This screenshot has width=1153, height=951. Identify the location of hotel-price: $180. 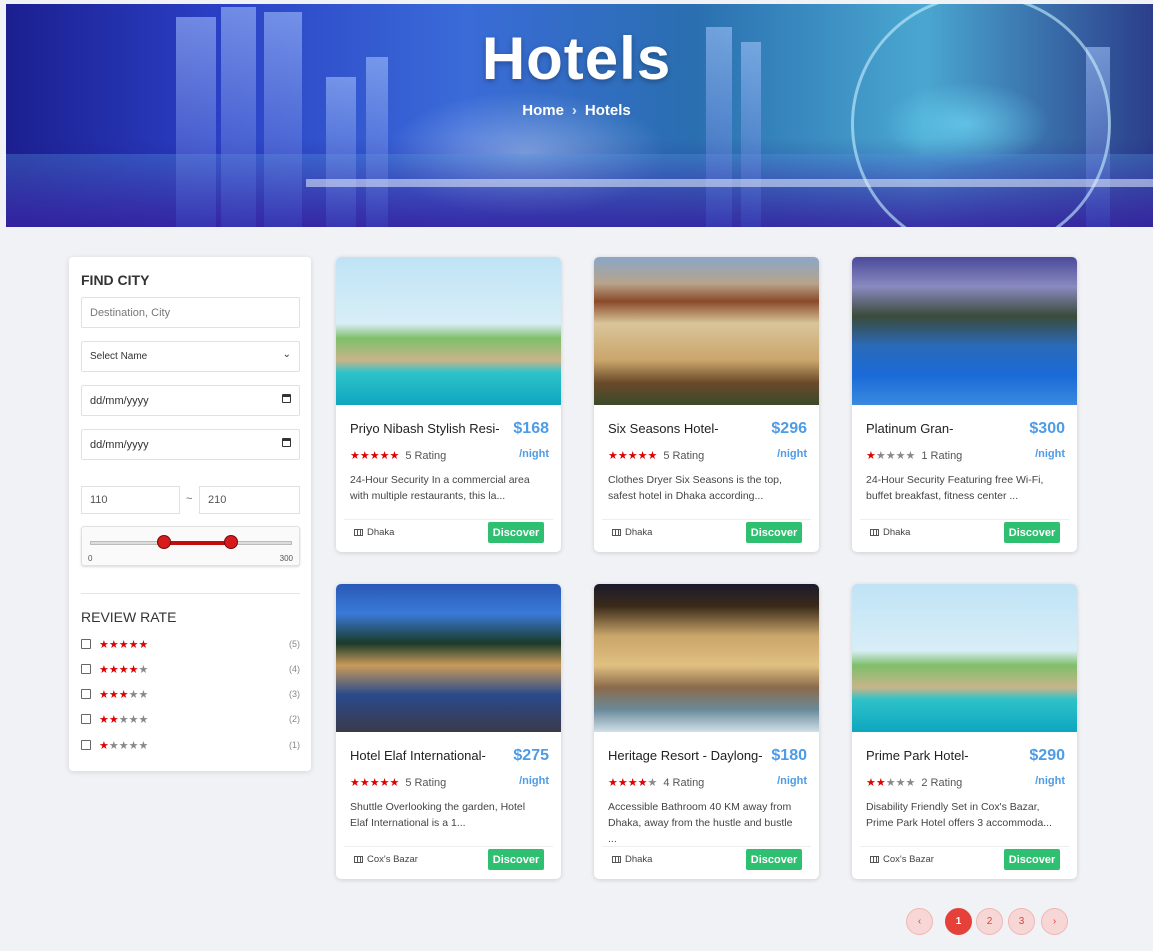
(789, 755).